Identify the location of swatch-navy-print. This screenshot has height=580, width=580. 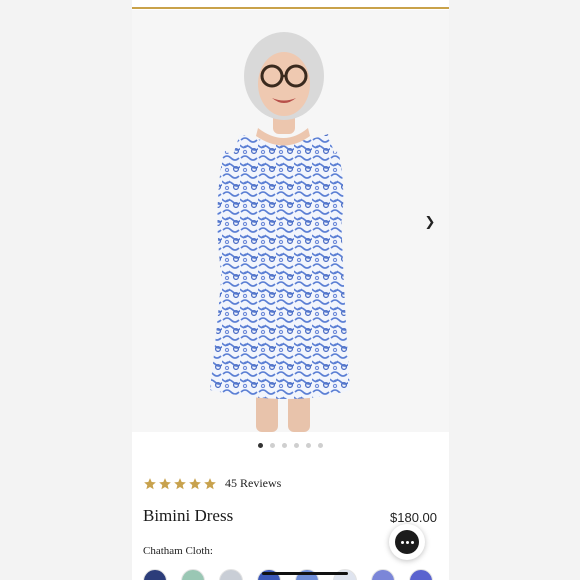
(155, 574).